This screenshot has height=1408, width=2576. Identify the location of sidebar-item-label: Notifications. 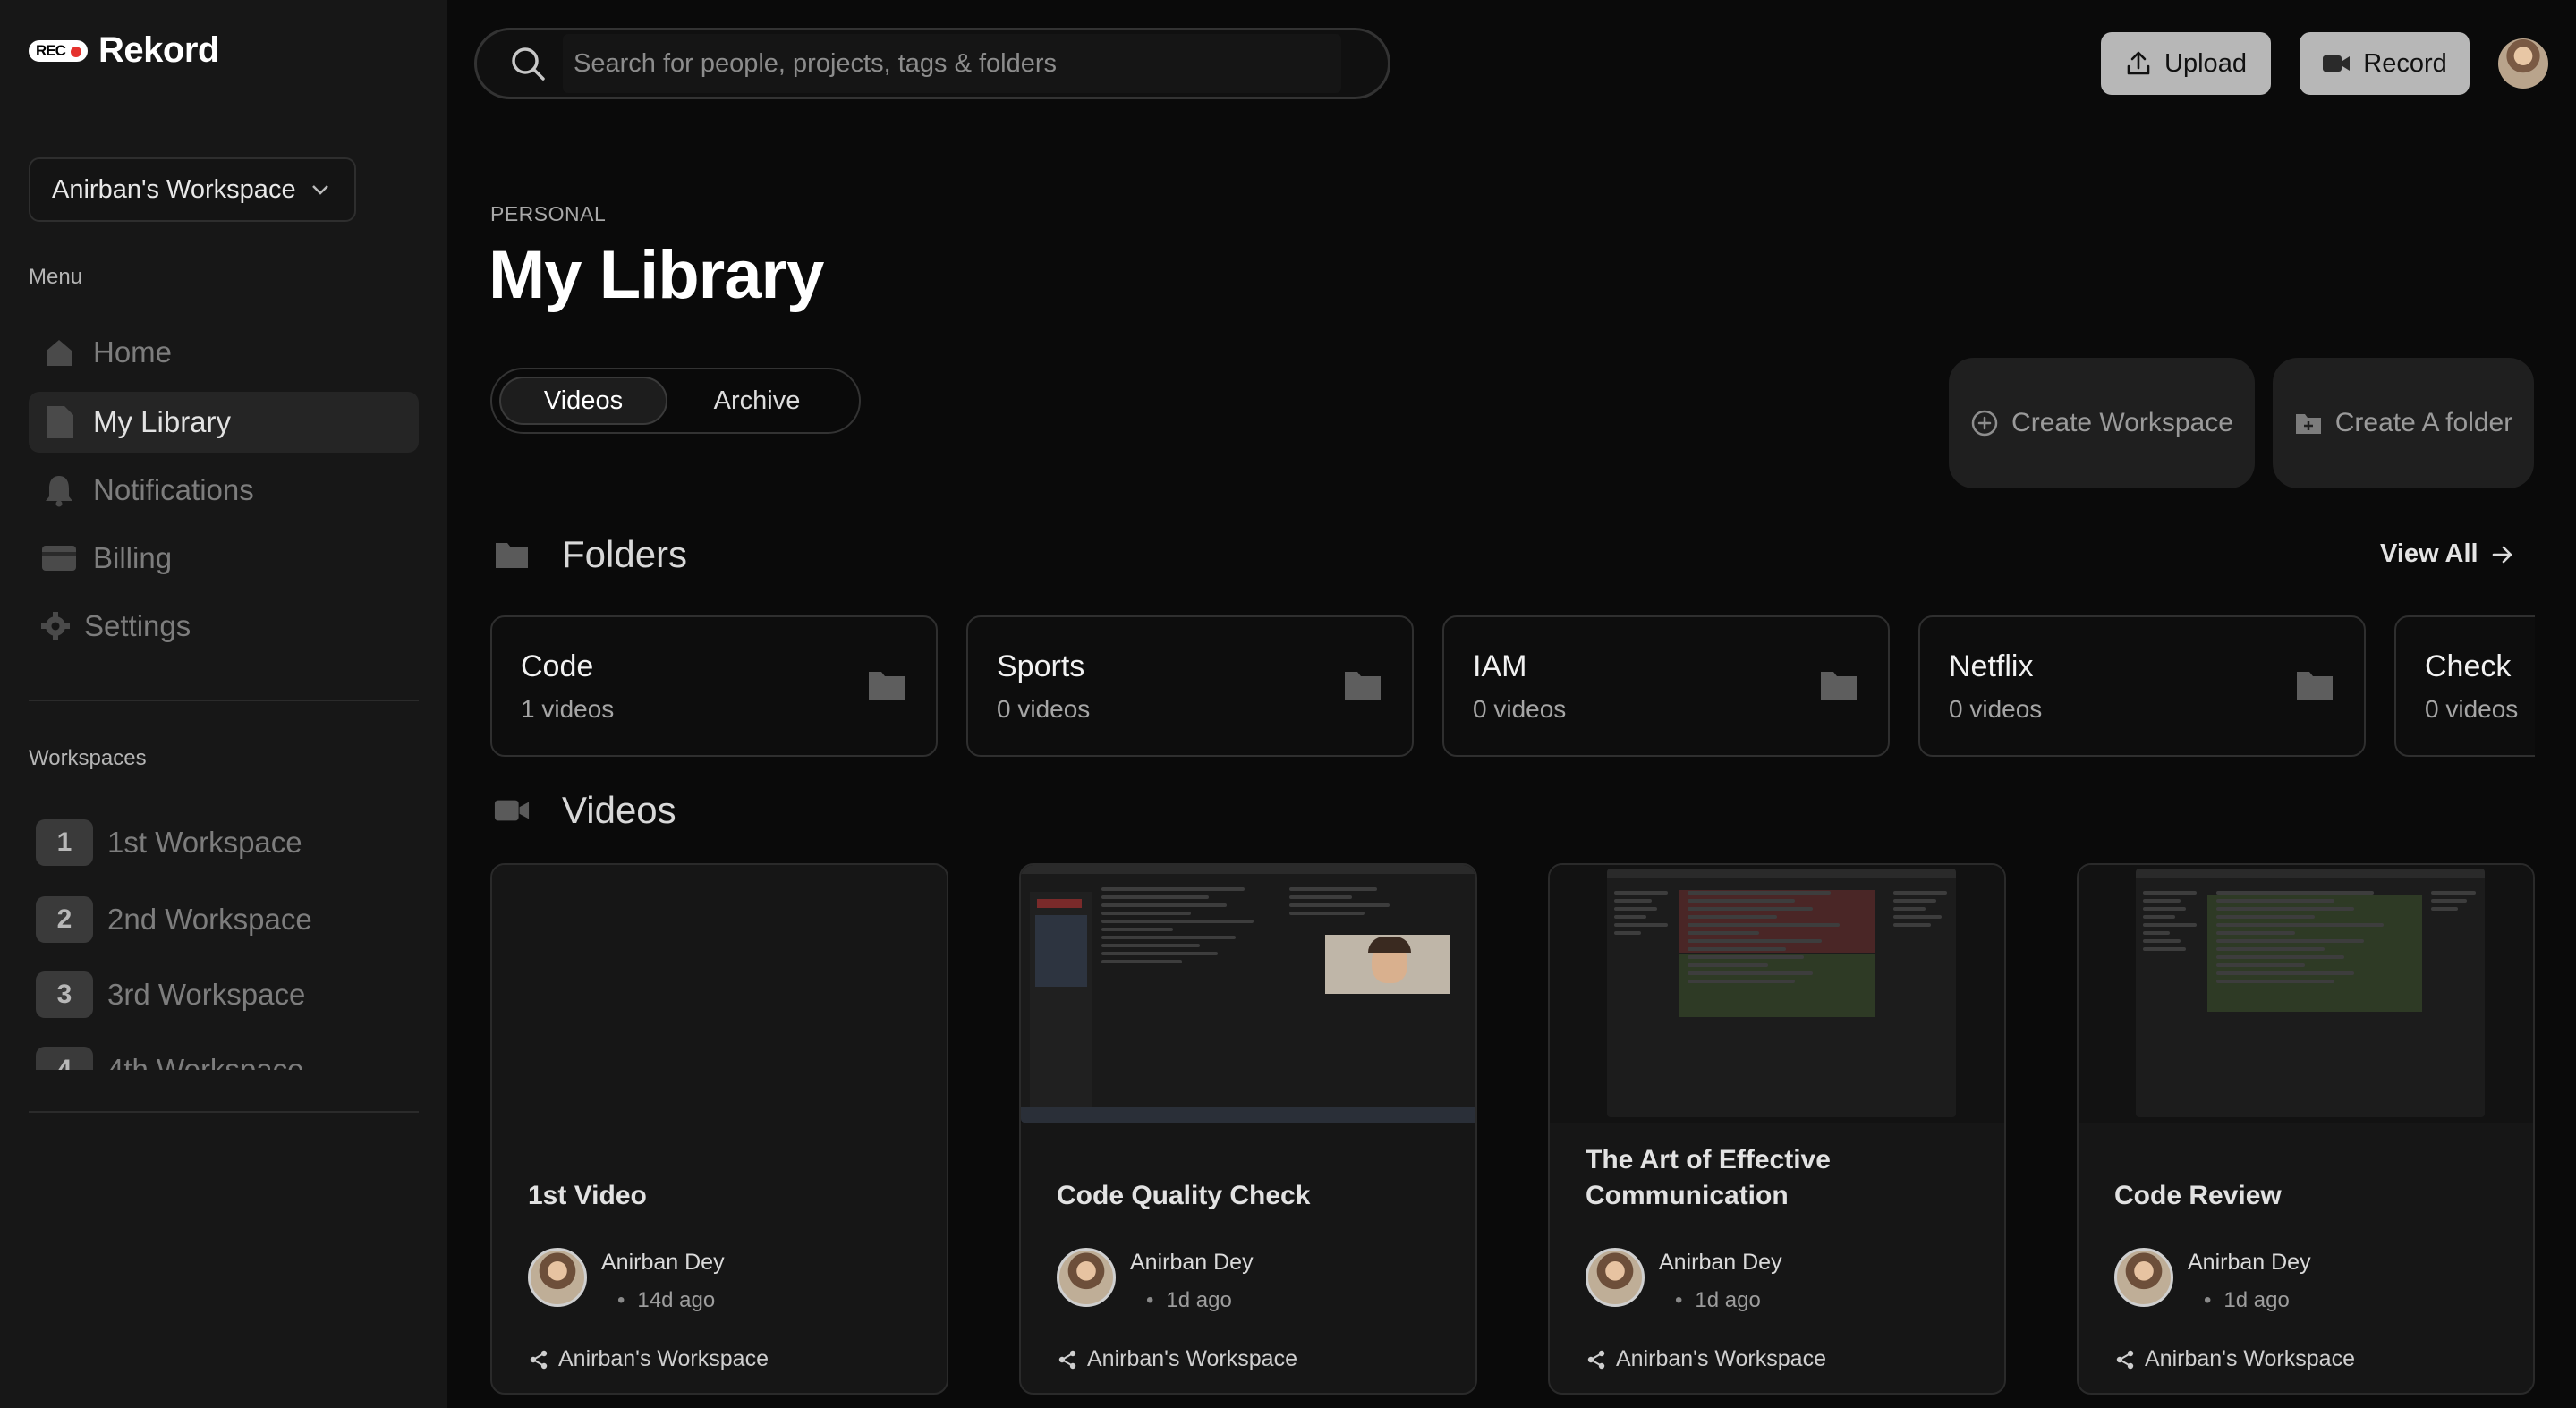
(173, 489).